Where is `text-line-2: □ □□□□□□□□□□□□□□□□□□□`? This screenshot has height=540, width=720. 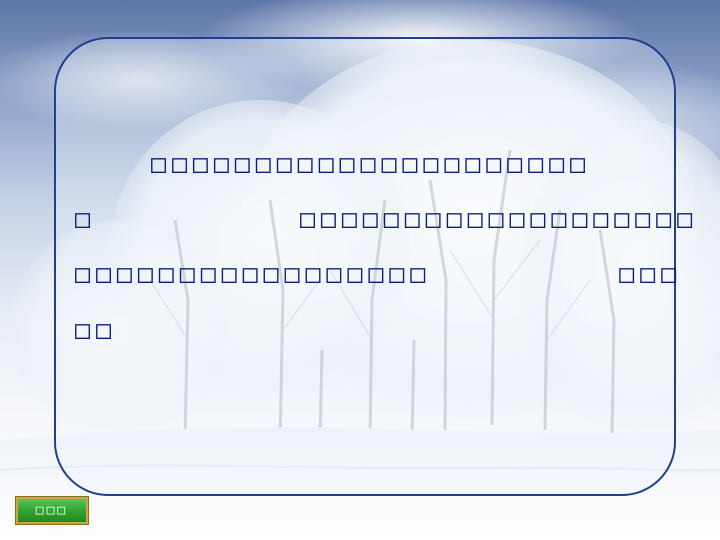 text-line-2: □ □□□□□□□□□□□□□□□□□□□ is located at coordinates (349, 219).